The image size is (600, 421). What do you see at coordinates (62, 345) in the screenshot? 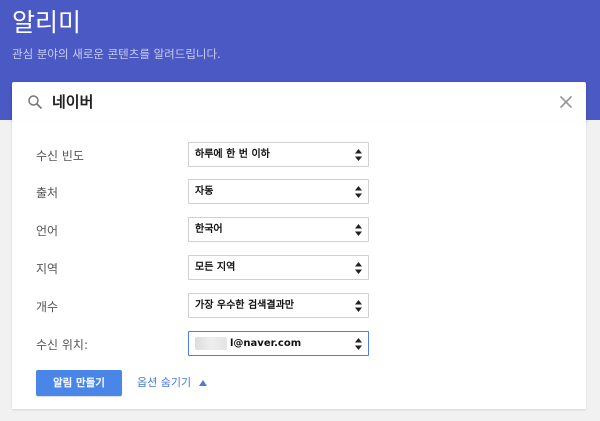
I see `deliver-to-label: 수신 위치:` at bounding box center [62, 345].